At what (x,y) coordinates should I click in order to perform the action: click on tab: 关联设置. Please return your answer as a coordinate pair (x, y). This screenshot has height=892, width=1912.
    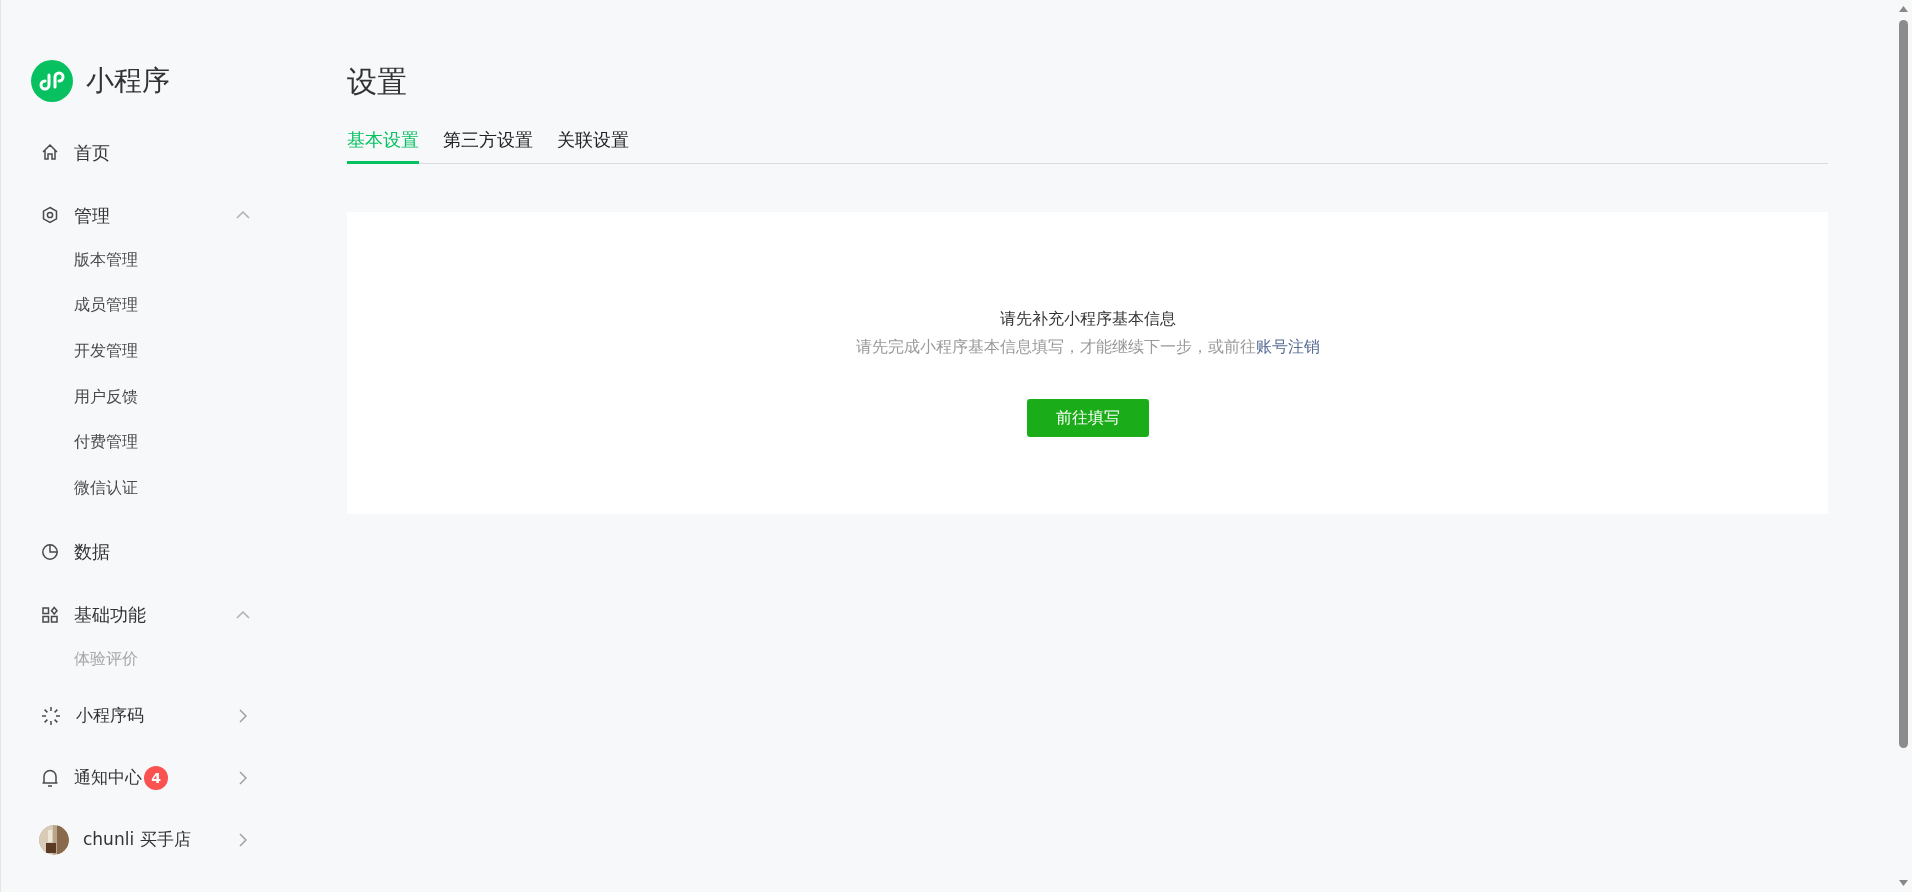
    Looking at the image, I should click on (593, 145).